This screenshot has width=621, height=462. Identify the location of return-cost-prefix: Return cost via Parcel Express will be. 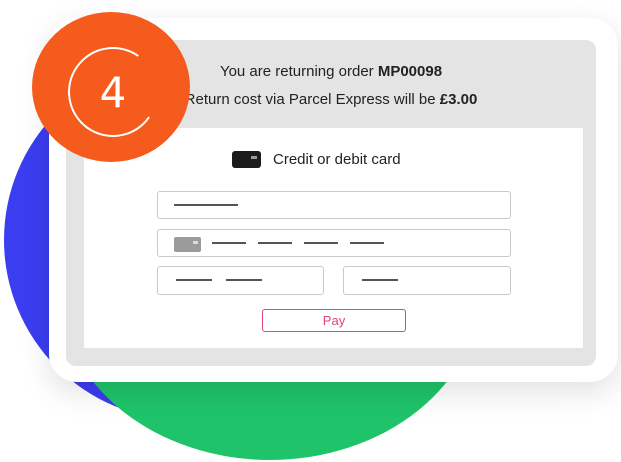
(312, 99).